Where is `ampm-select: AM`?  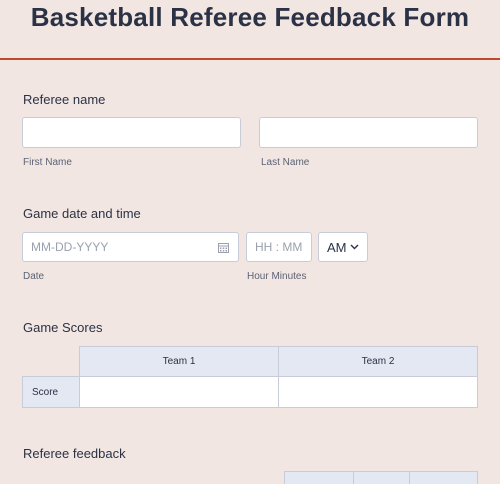
ampm-select: AM is located at coordinates (343, 247).